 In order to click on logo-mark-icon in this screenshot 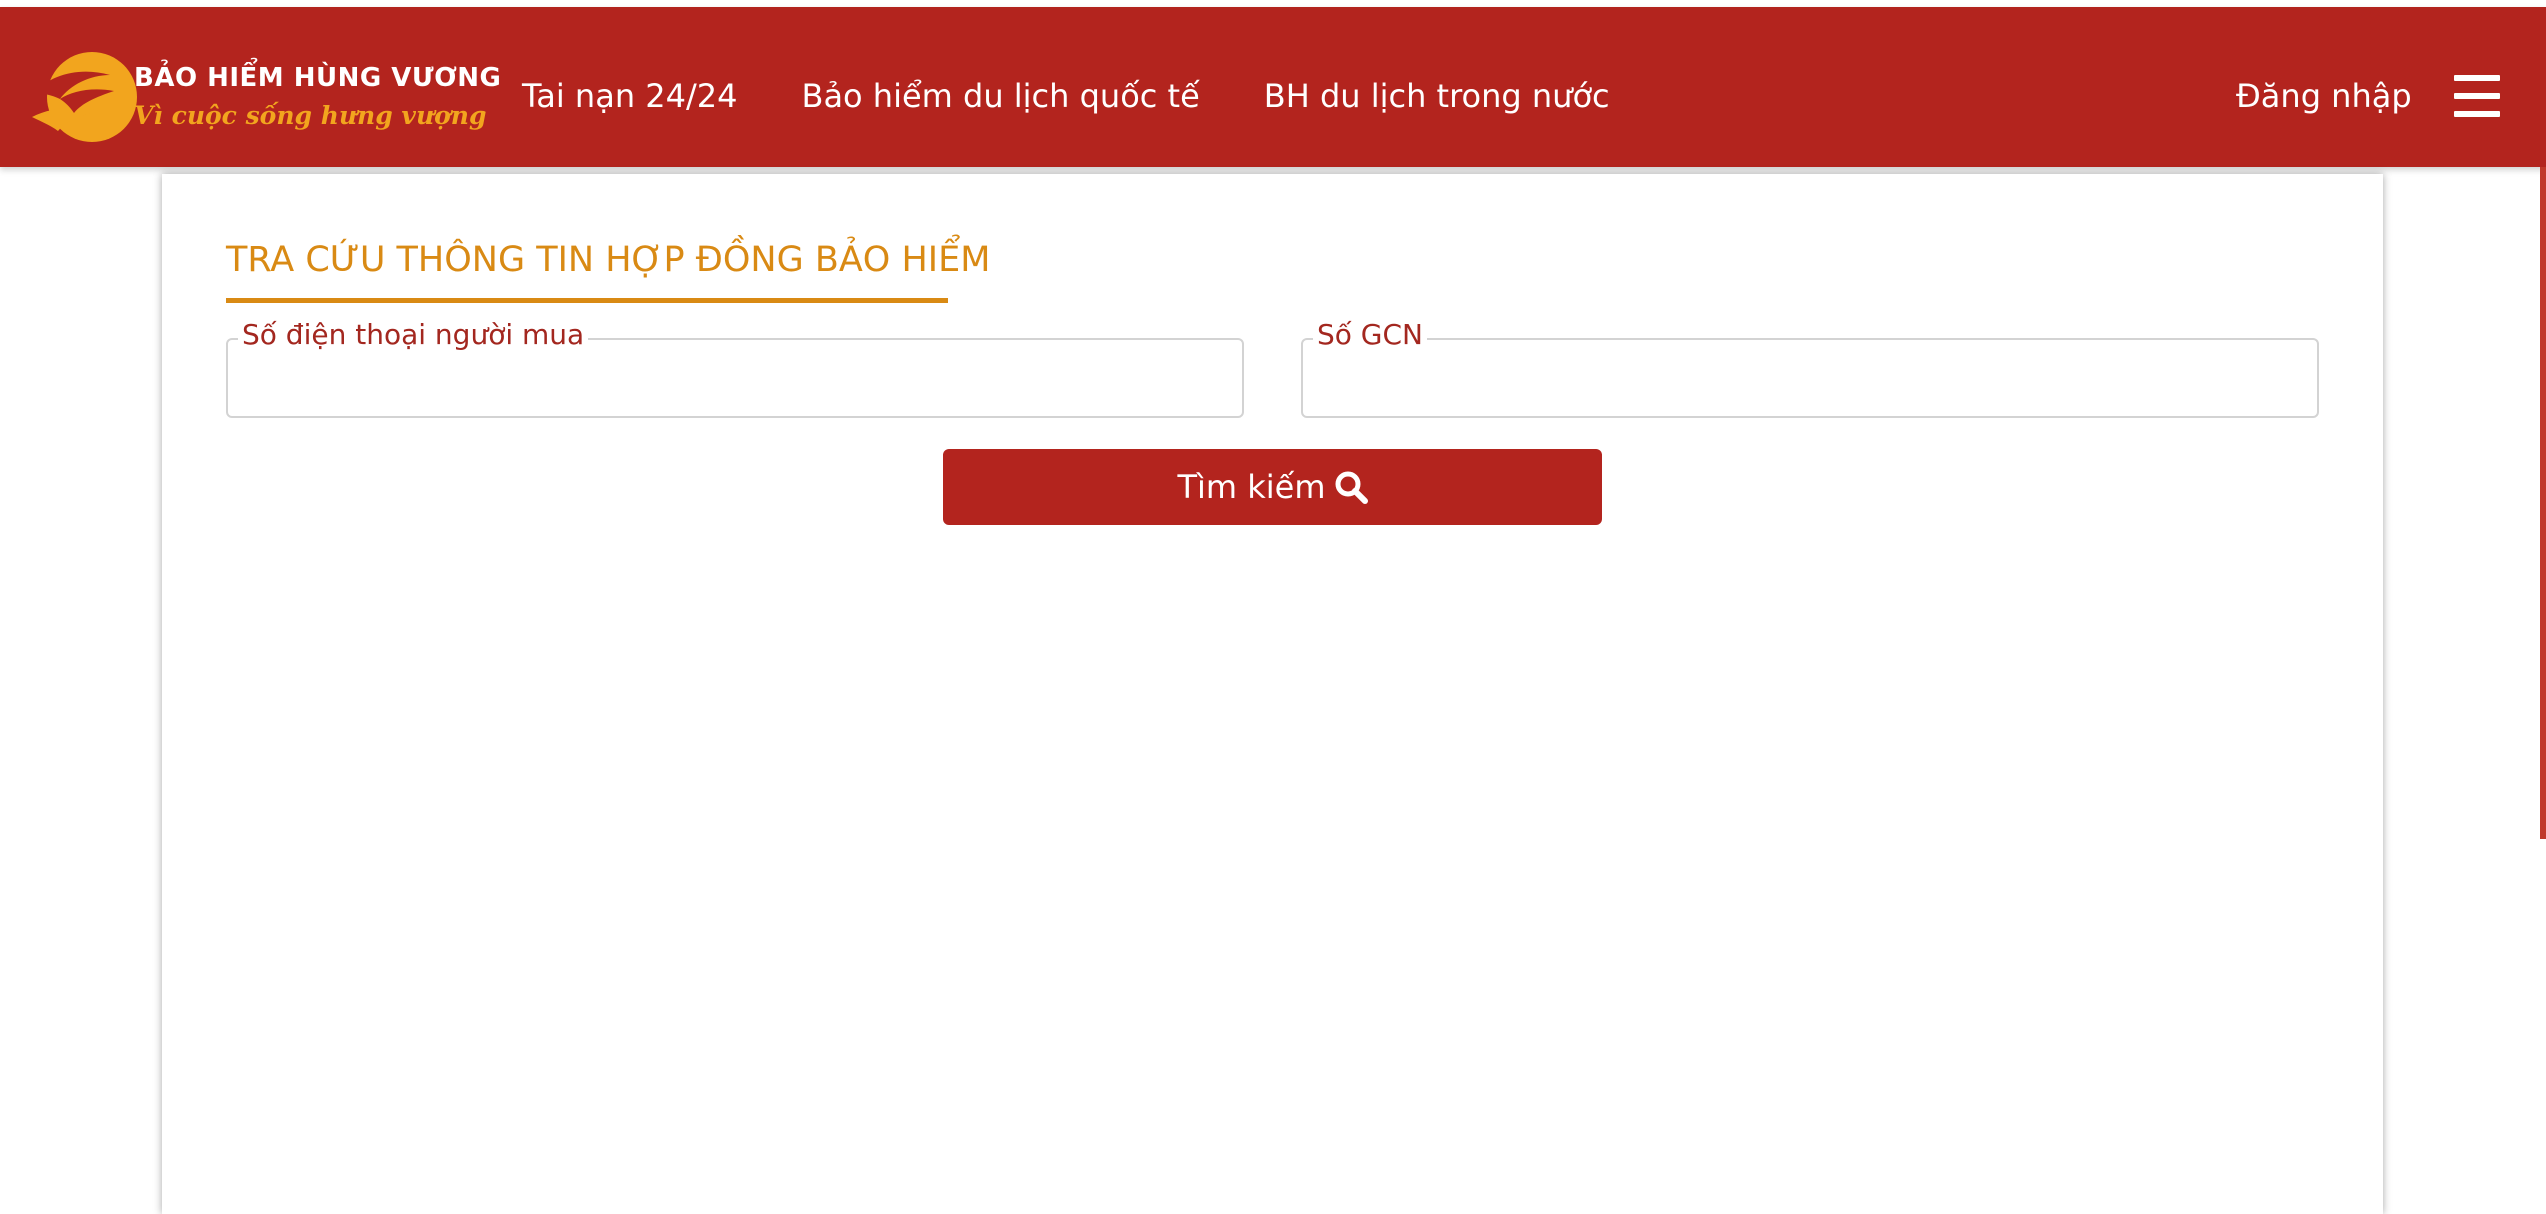, I will do `click(84, 97)`.